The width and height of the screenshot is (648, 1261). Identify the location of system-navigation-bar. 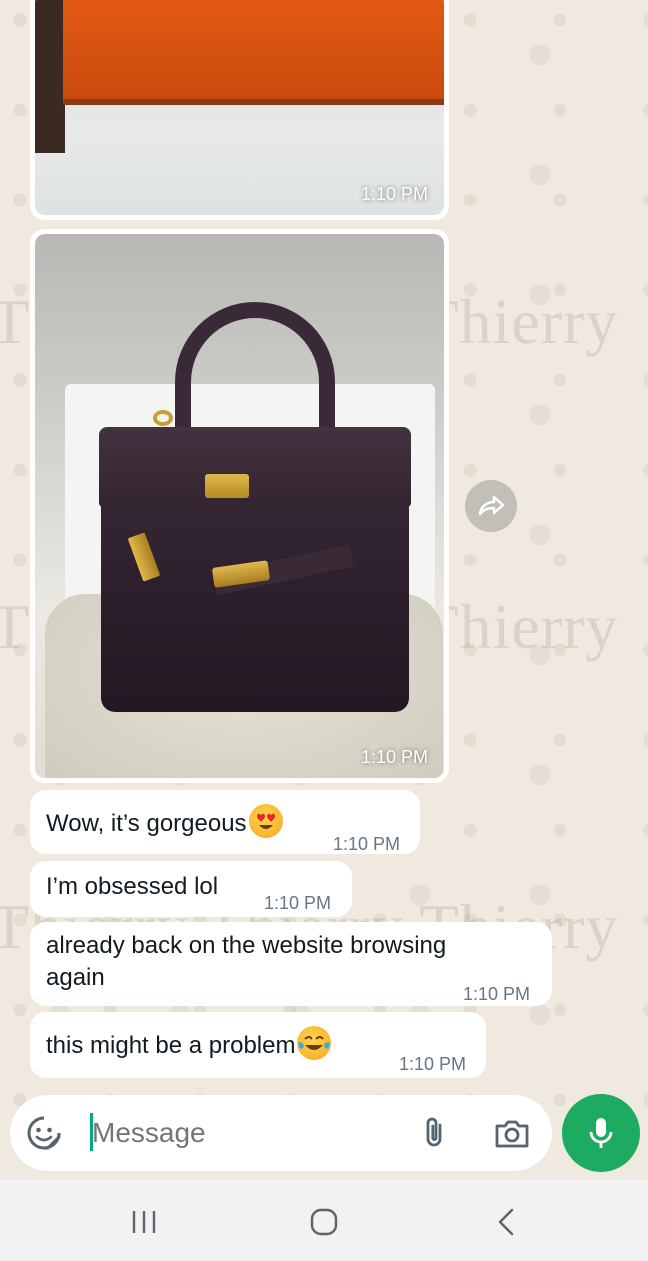
(324, 1220).